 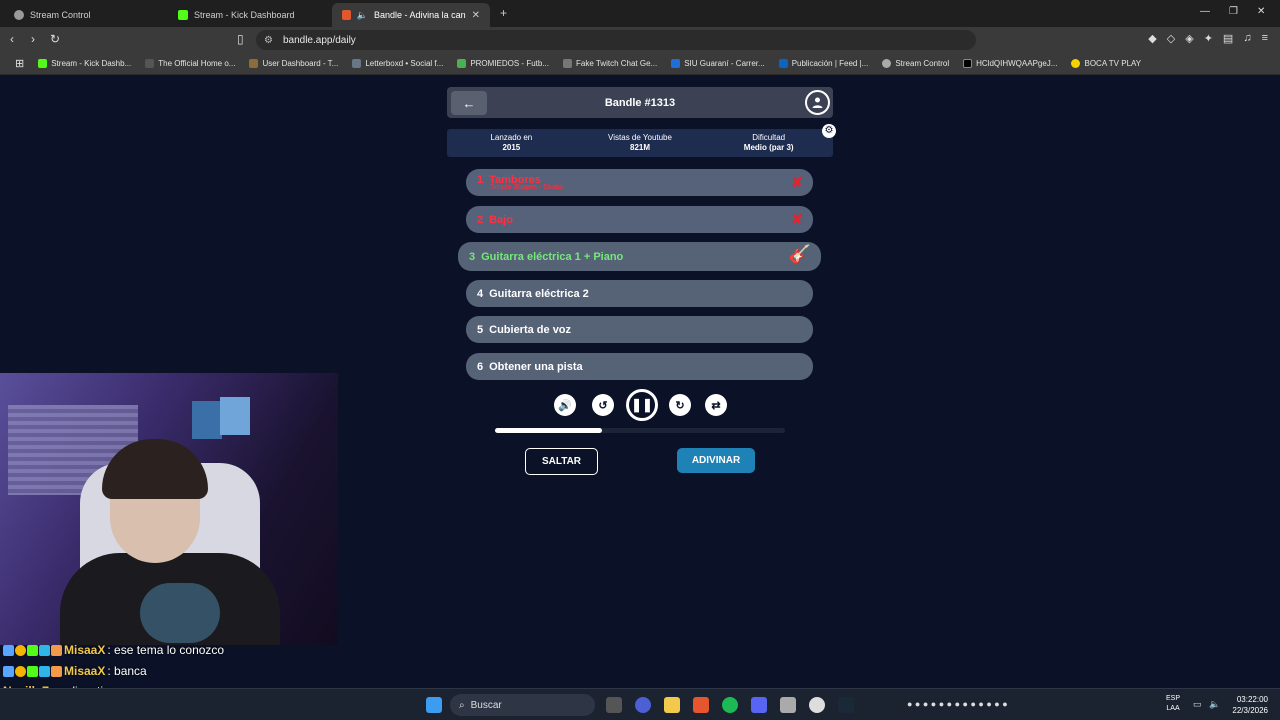 What do you see at coordinates (730, 705) in the screenshot?
I see `spotify-icon` at bounding box center [730, 705].